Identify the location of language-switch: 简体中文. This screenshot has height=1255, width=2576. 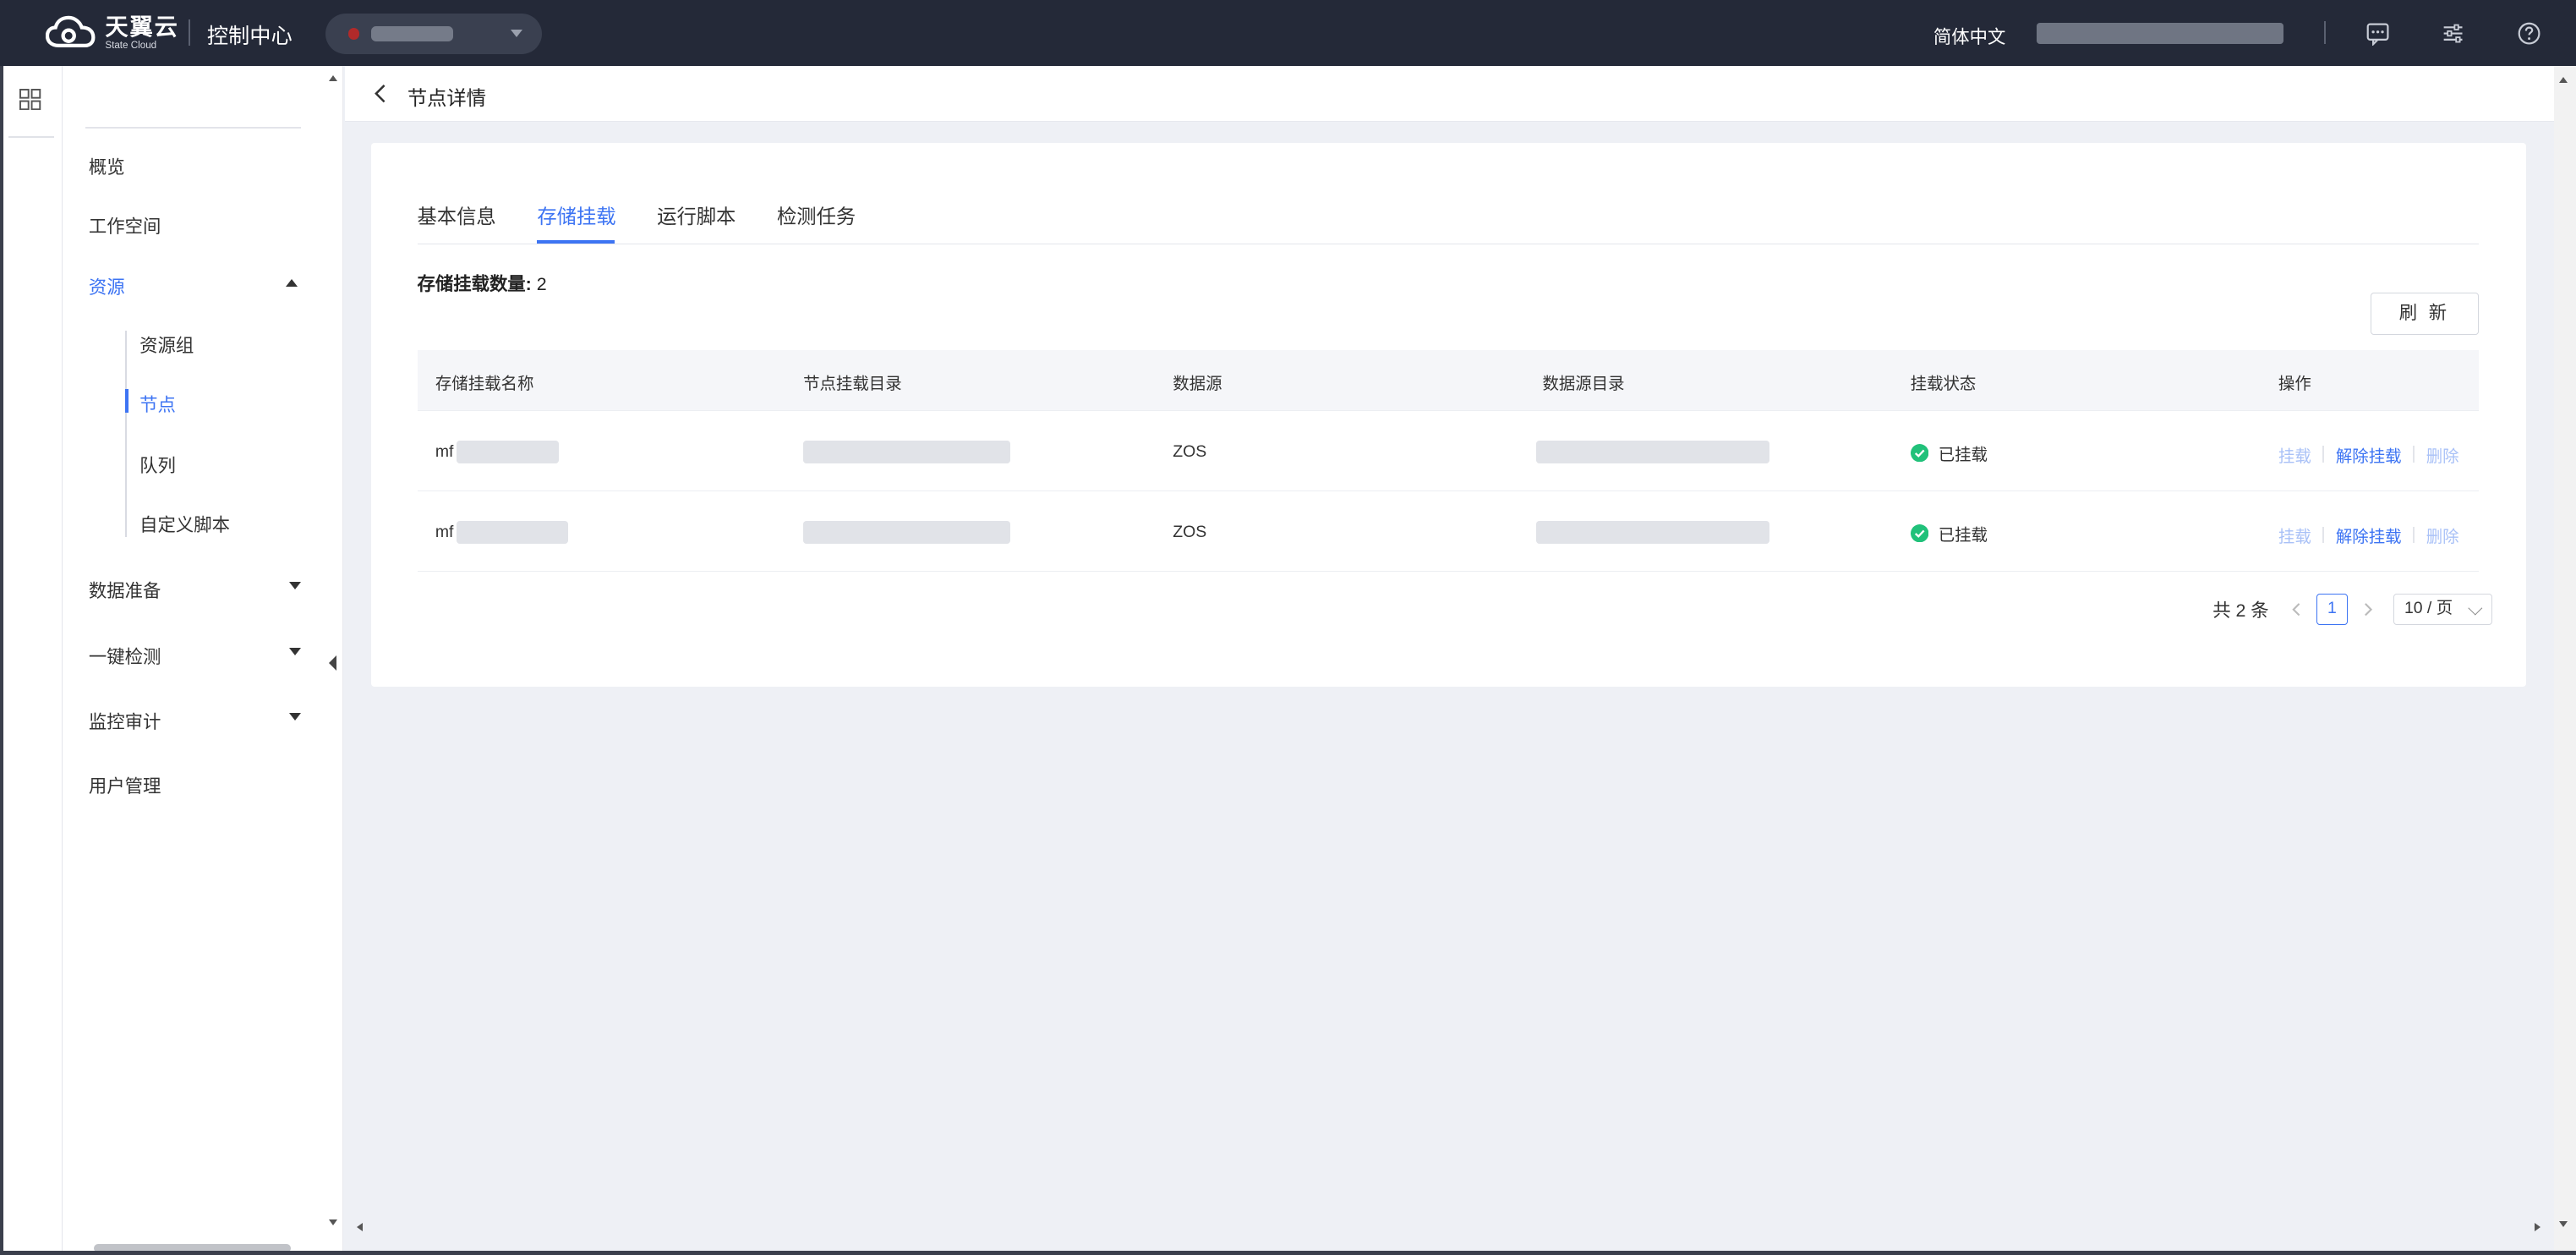
(1969, 36).